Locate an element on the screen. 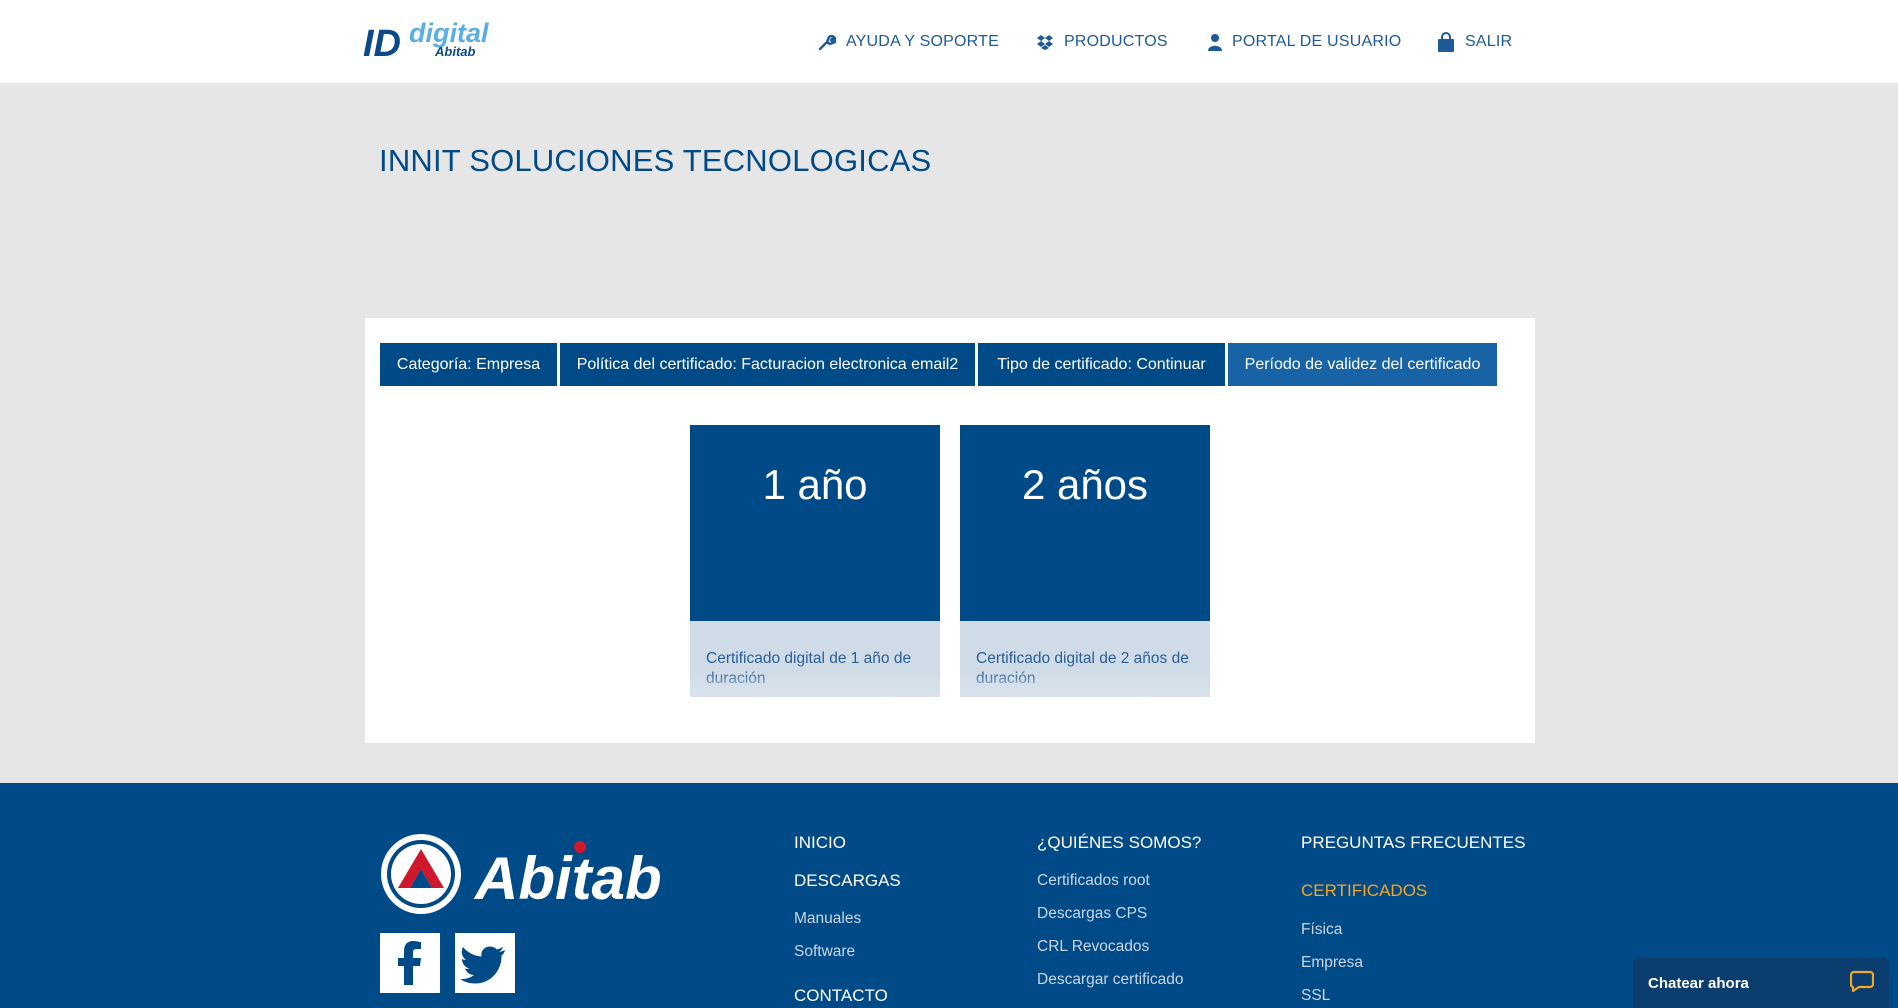 Image resolution: width=1898 pixels, height=1008 pixels. footer-descargas-cps-link: Descargas CPS is located at coordinates (1092, 914).